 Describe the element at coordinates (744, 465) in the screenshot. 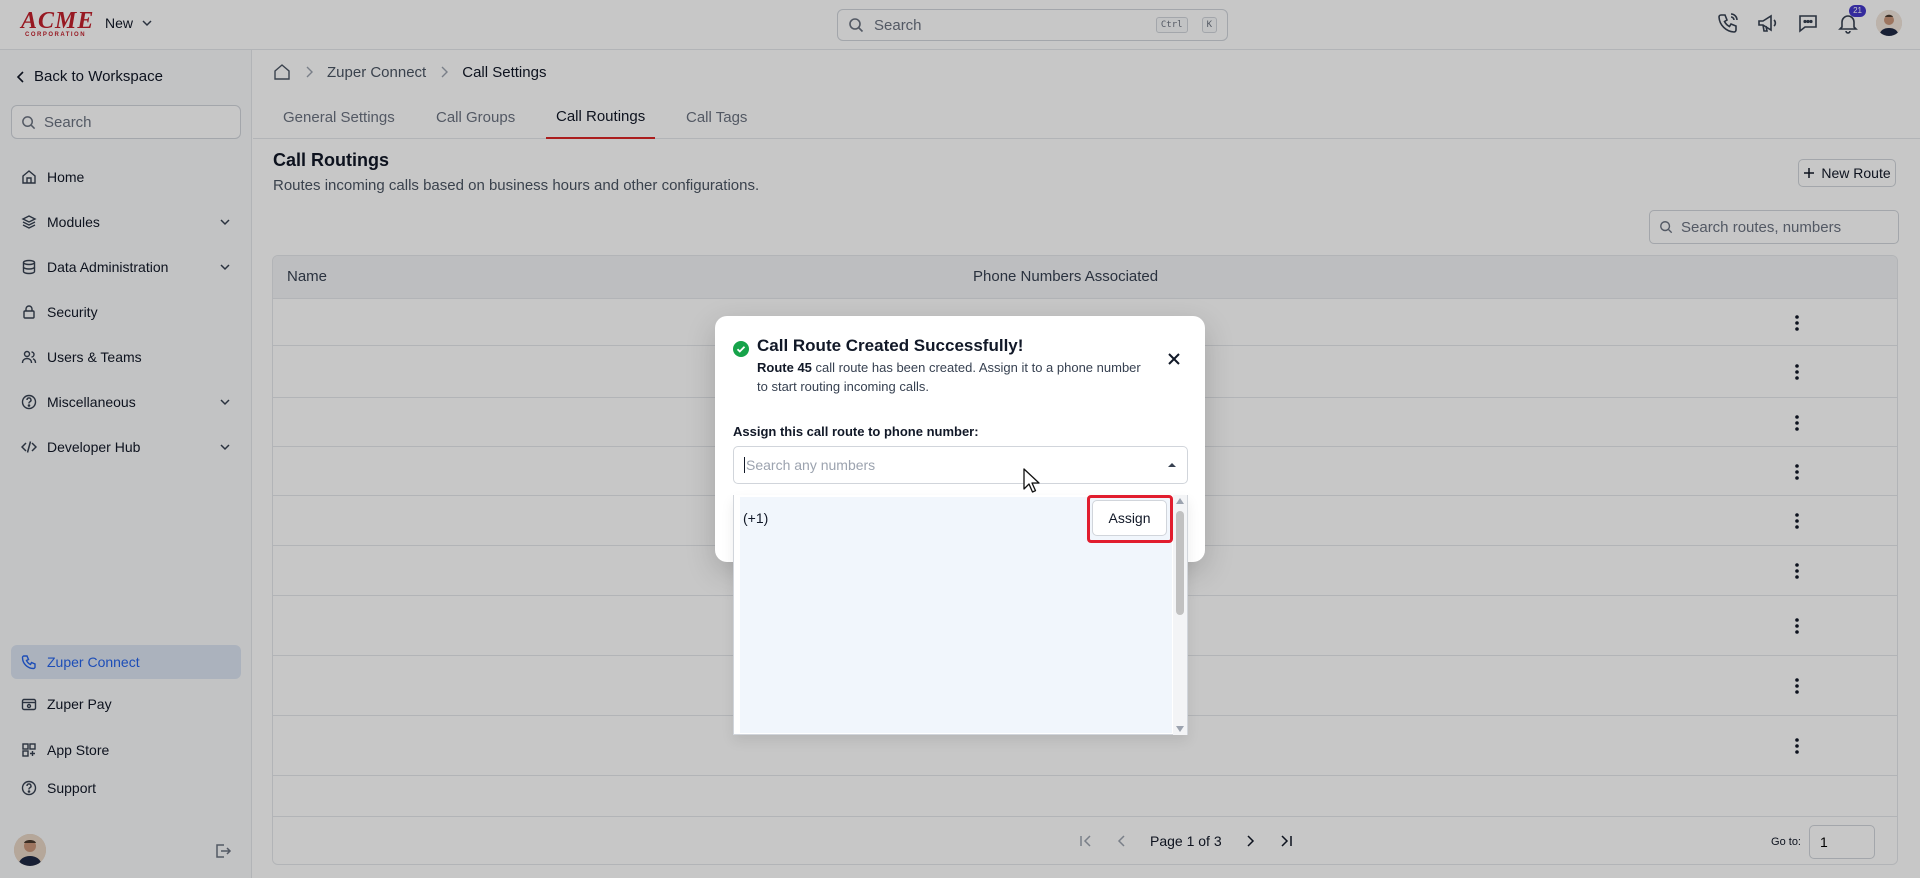

I see `text-cursor` at that location.